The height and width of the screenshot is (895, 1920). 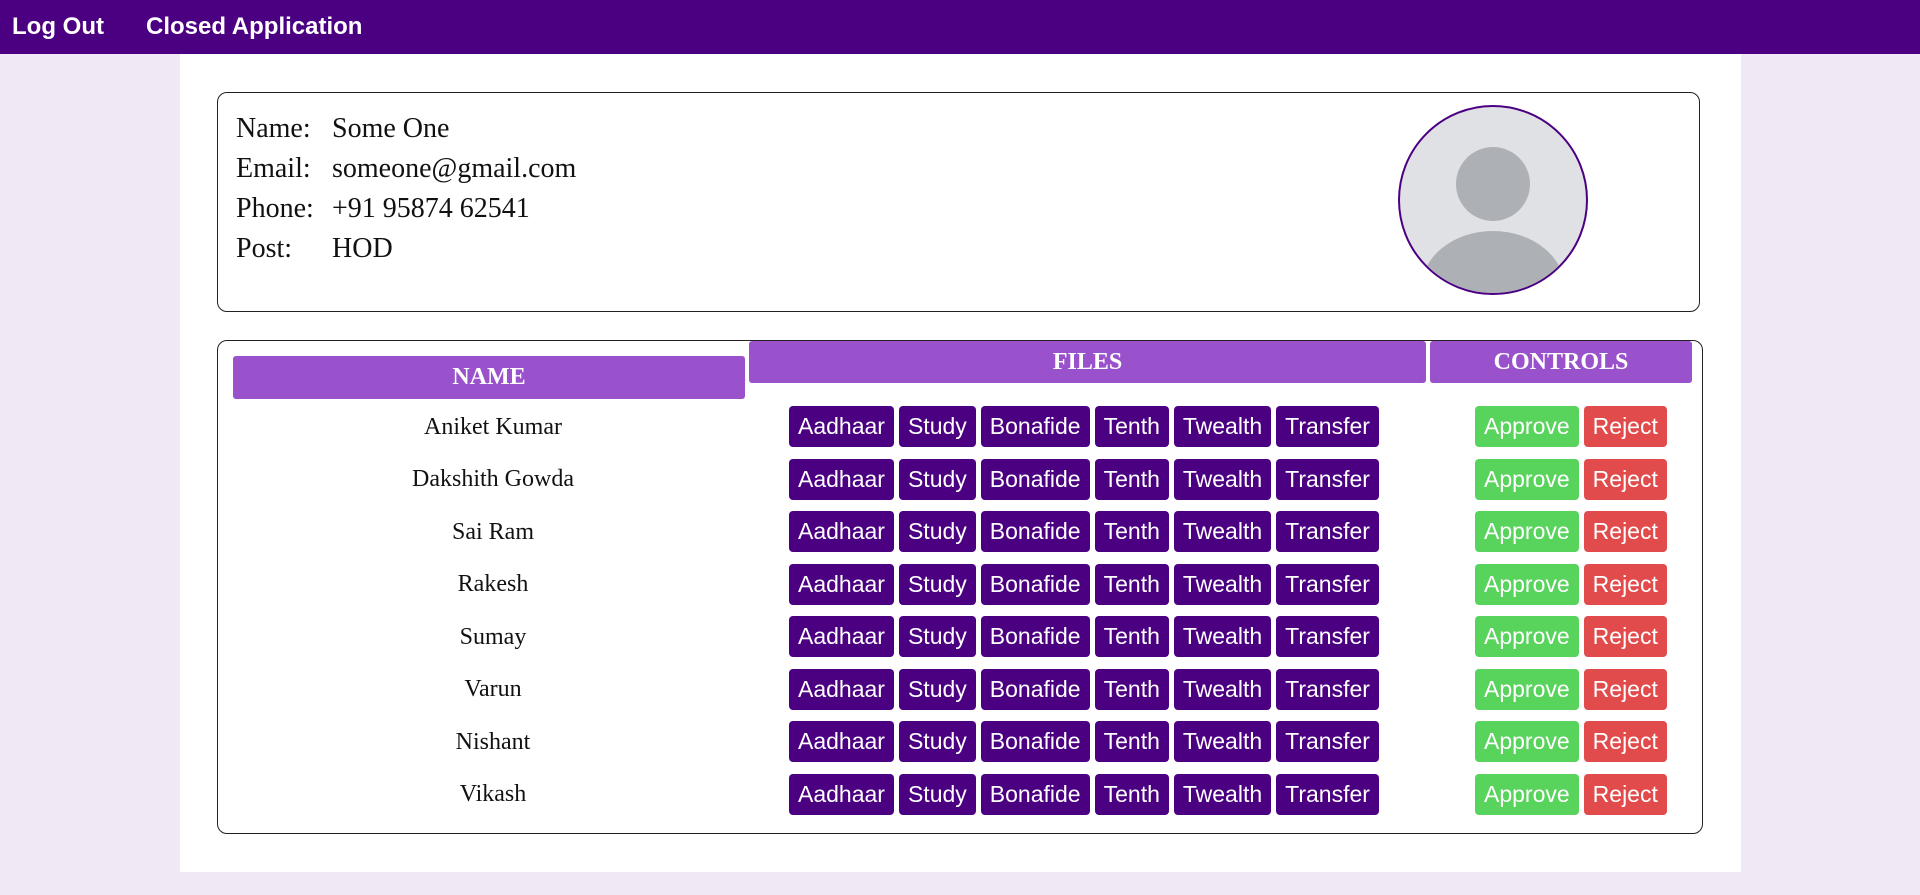 What do you see at coordinates (454, 168) in the screenshot?
I see `email-value: someone@gmail.com` at bounding box center [454, 168].